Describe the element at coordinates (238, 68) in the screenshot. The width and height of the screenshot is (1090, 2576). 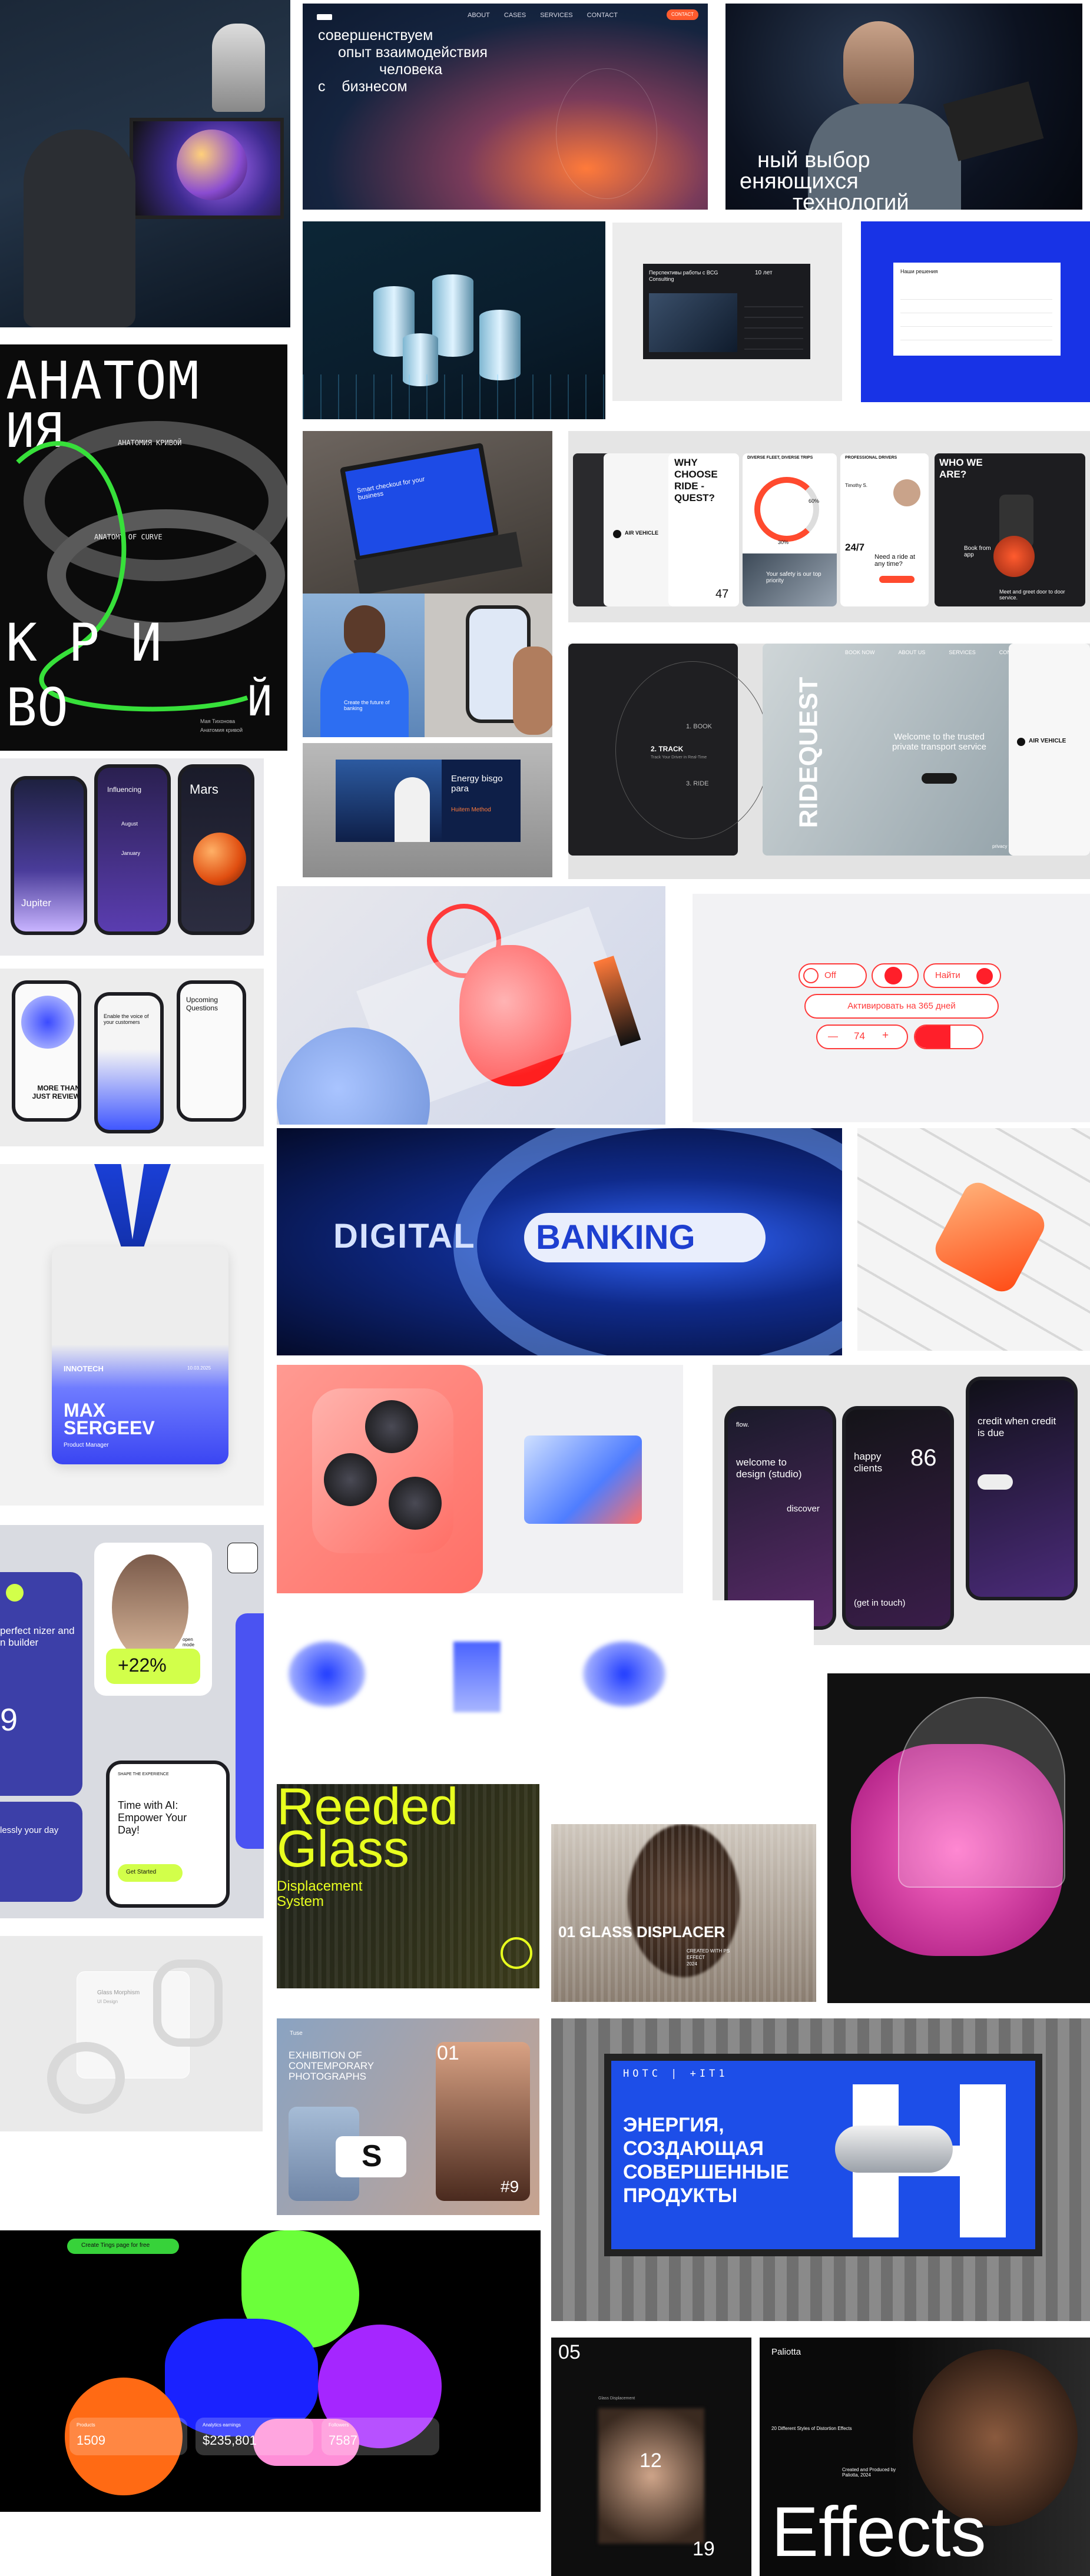
I see `robot-figure` at that location.